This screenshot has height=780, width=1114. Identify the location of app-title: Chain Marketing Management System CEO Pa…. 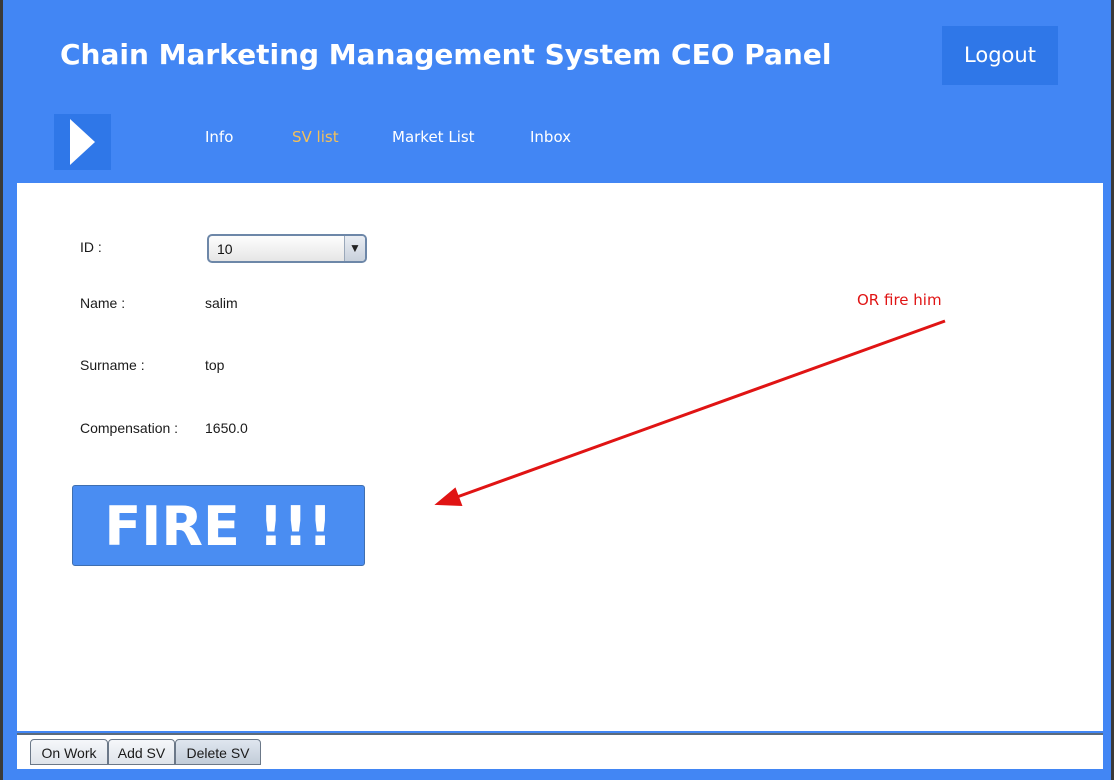
(446, 54).